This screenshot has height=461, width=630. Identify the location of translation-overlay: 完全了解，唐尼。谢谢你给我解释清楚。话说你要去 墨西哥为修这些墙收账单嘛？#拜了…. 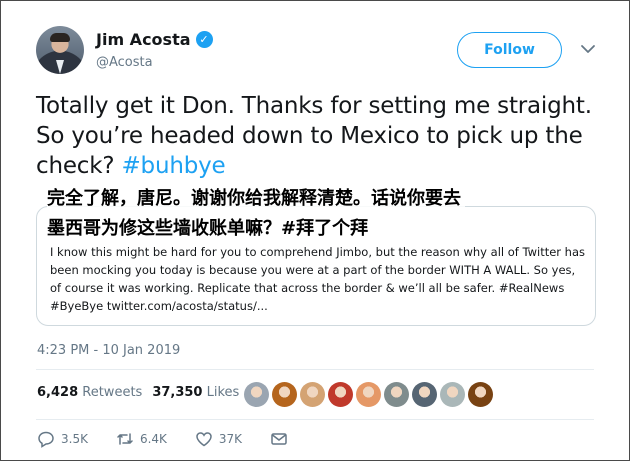
(307, 214).